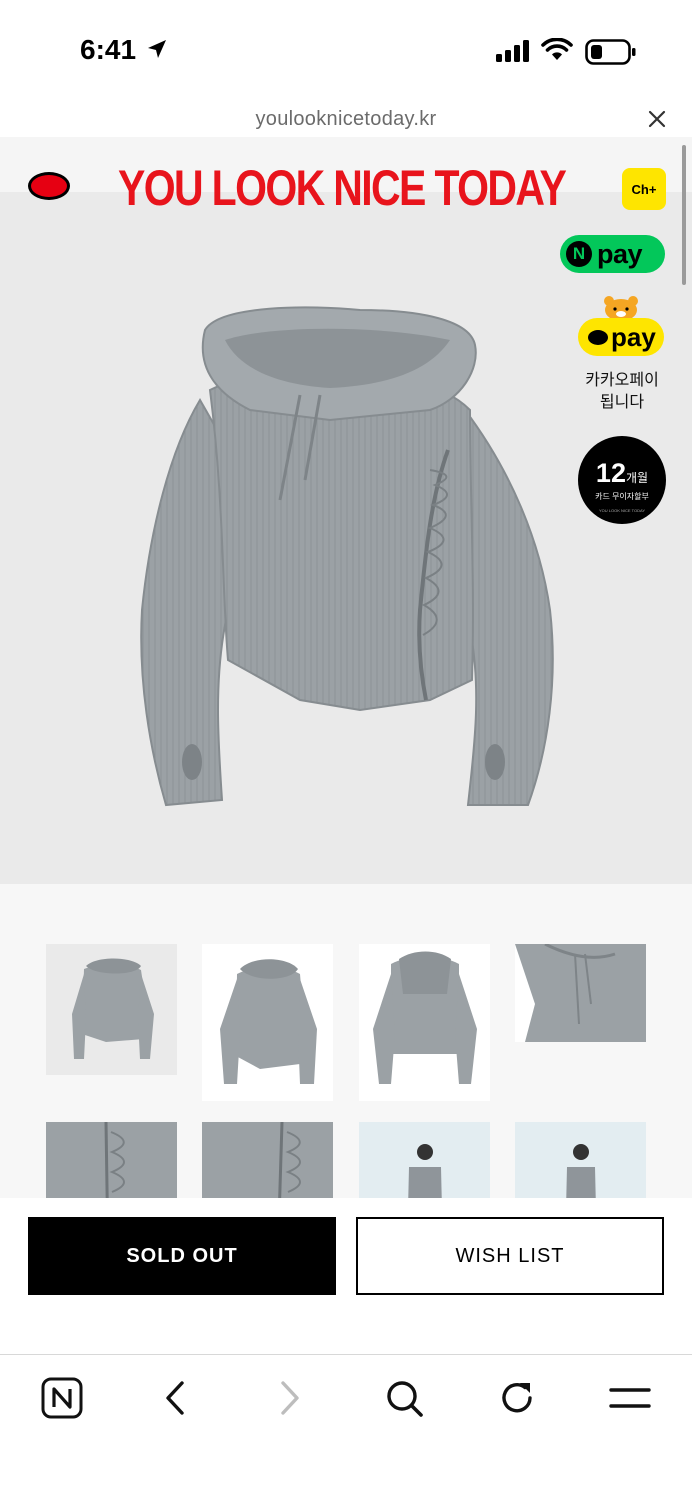  I want to click on installment-unit: 개월, so click(637, 478).